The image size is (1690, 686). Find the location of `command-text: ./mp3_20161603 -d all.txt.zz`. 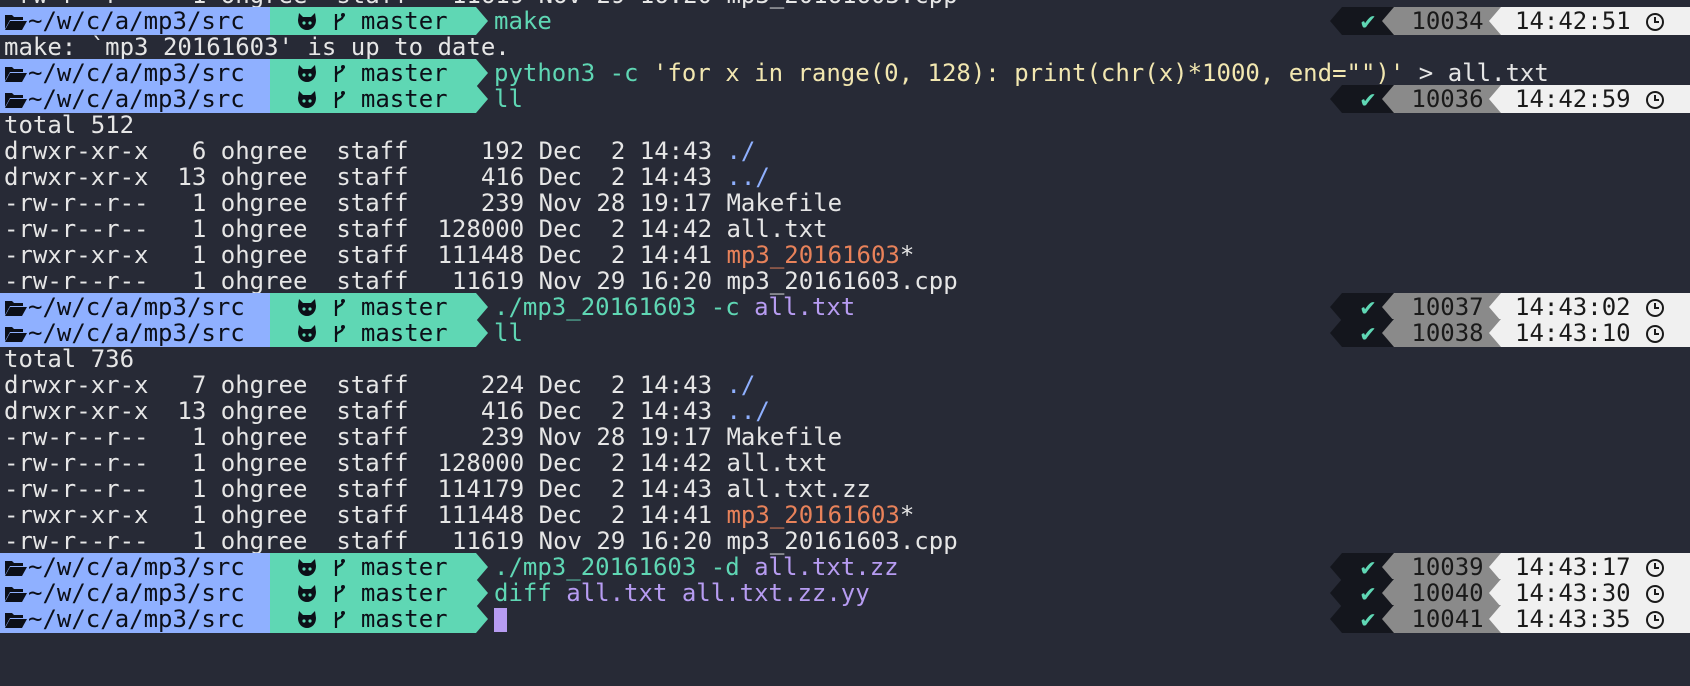

command-text: ./mp3_20161603 -d all.txt.zz is located at coordinates (696, 567).